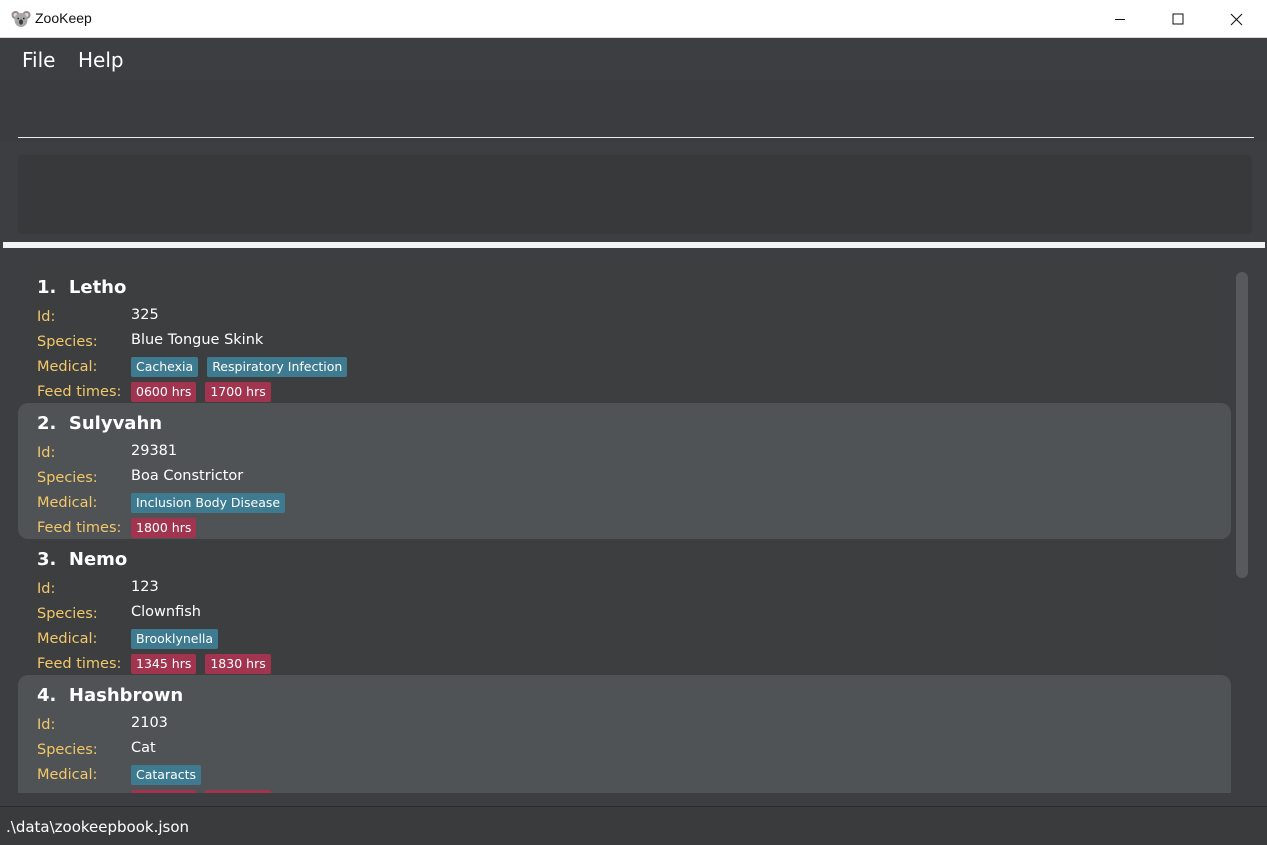 Image resolution: width=1267 pixels, height=845 pixels. What do you see at coordinates (164, 664) in the screenshot?
I see `feed-time-tag: 1345 hrs` at bounding box center [164, 664].